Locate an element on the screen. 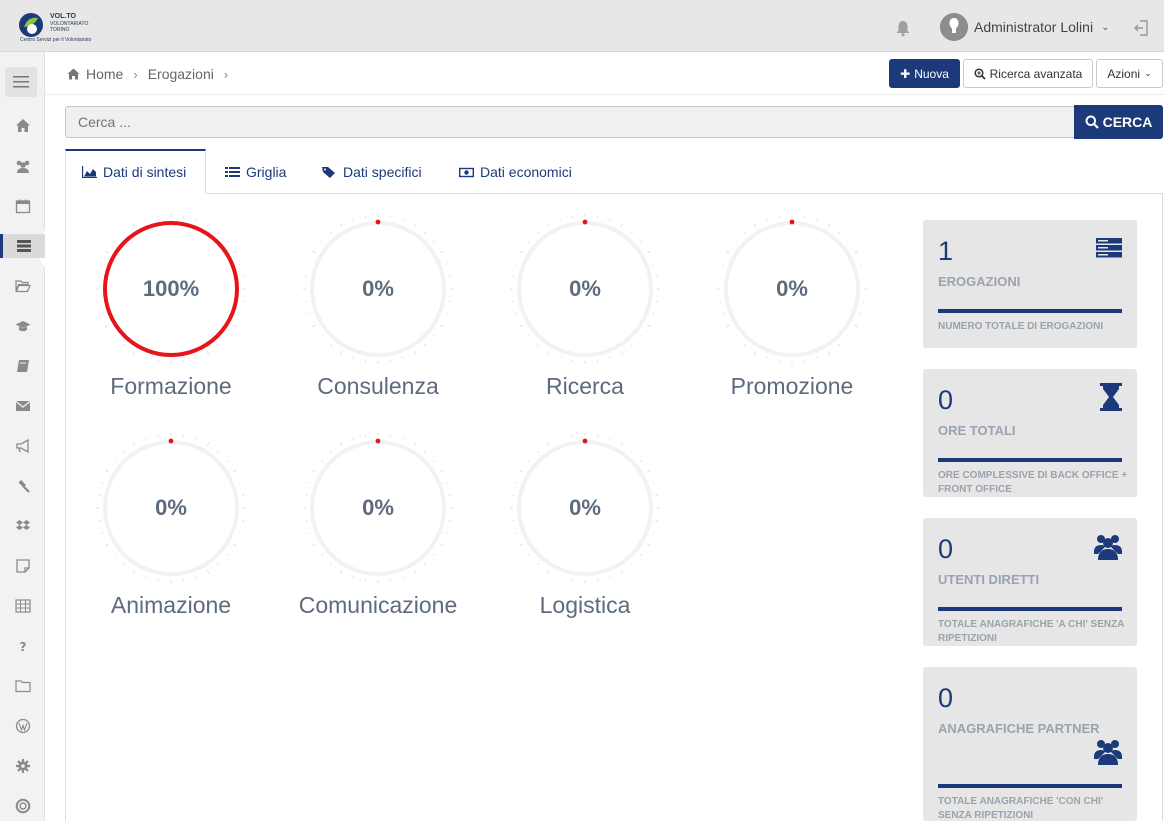  divider is located at coordinates (604, 94).